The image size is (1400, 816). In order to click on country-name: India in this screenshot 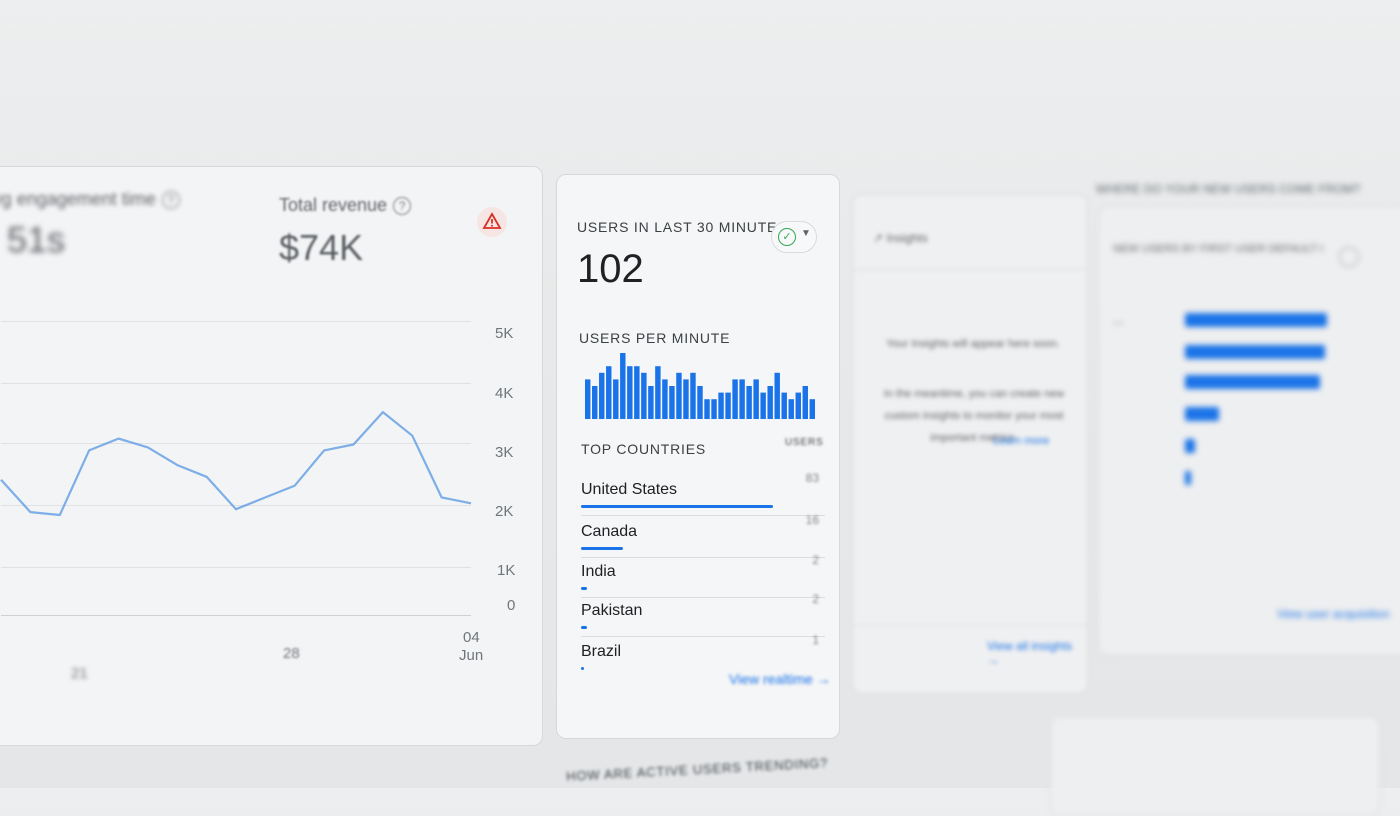, I will do `click(598, 571)`.